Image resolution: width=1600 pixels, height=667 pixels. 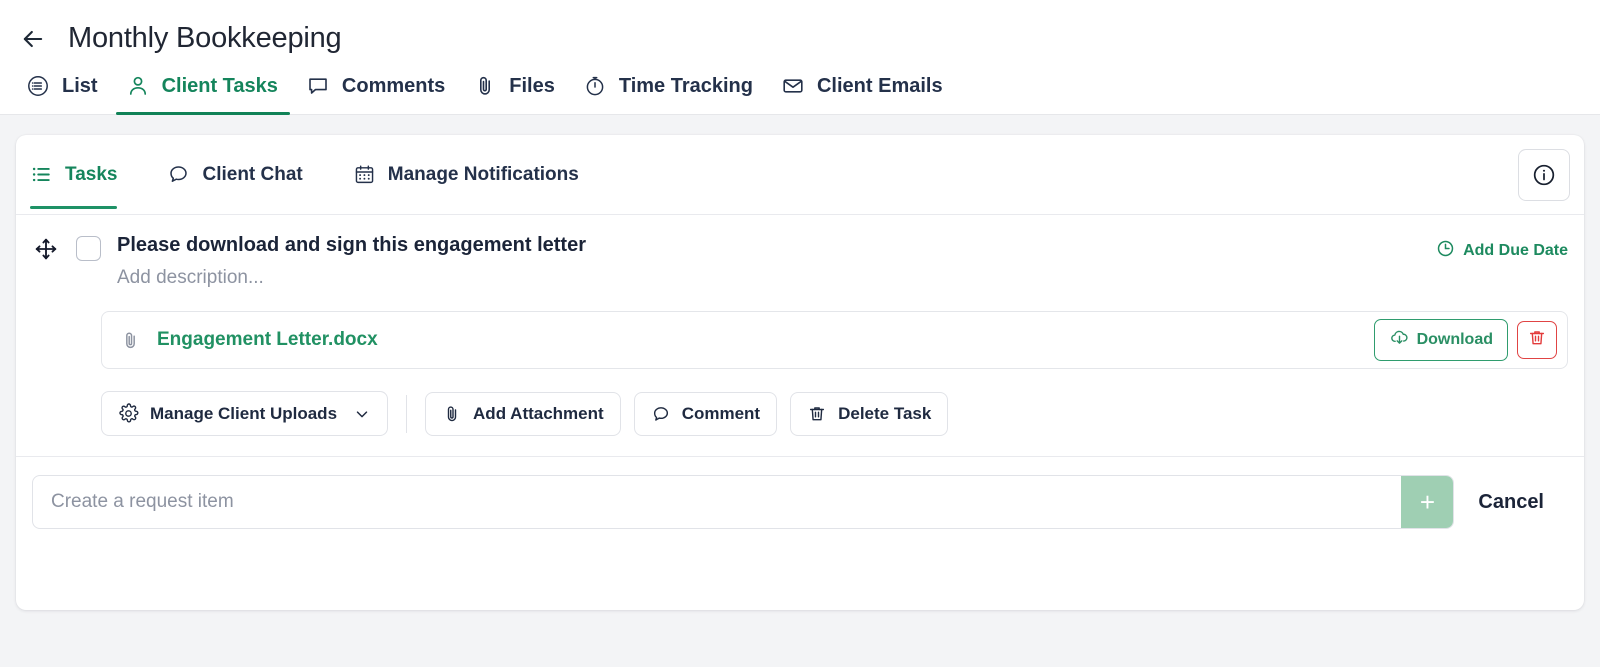 I want to click on download-label: Download, so click(x=1454, y=339).